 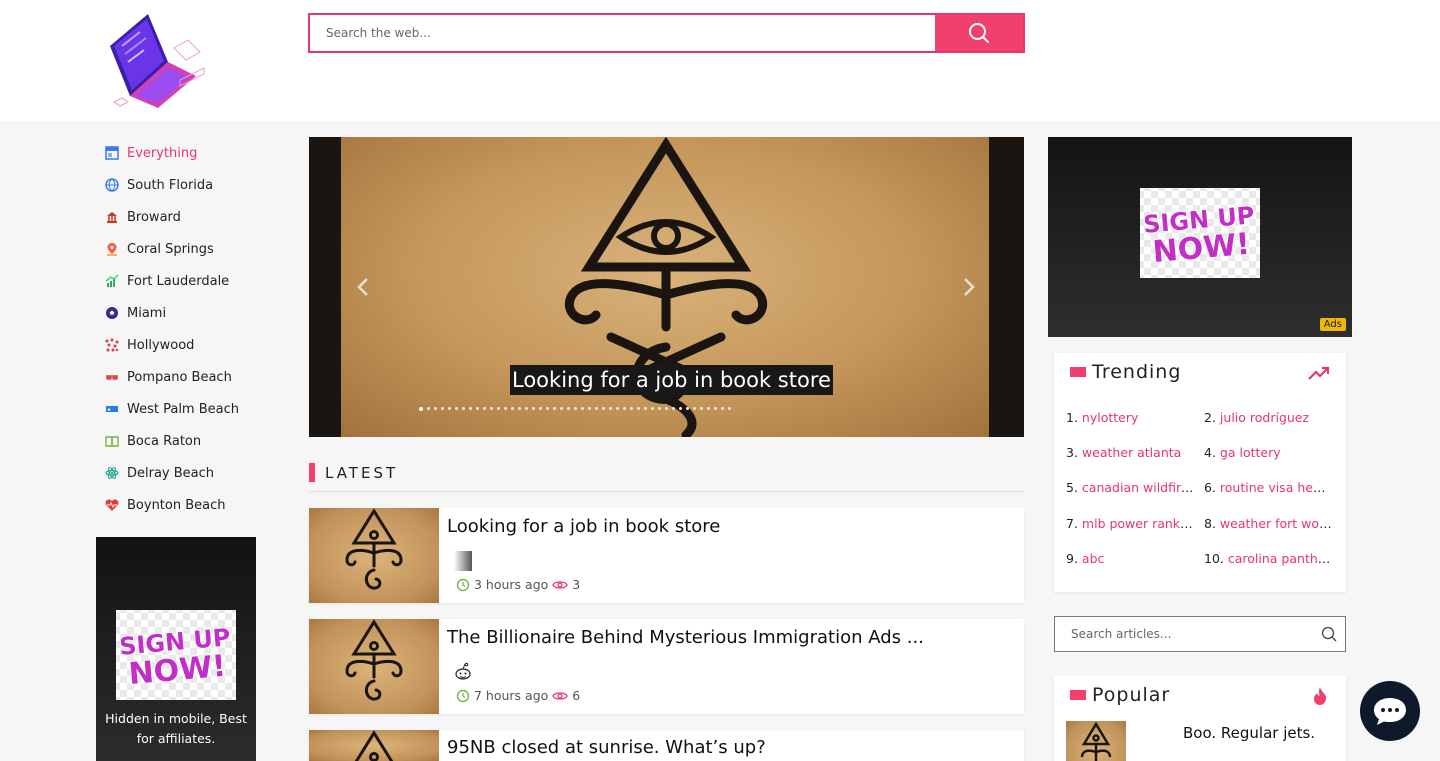 What do you see at coordinates (1268, 417) in the screenshot?
I see `trending-item: 2. julio rodríguez` at bounding box center [1268, 417].